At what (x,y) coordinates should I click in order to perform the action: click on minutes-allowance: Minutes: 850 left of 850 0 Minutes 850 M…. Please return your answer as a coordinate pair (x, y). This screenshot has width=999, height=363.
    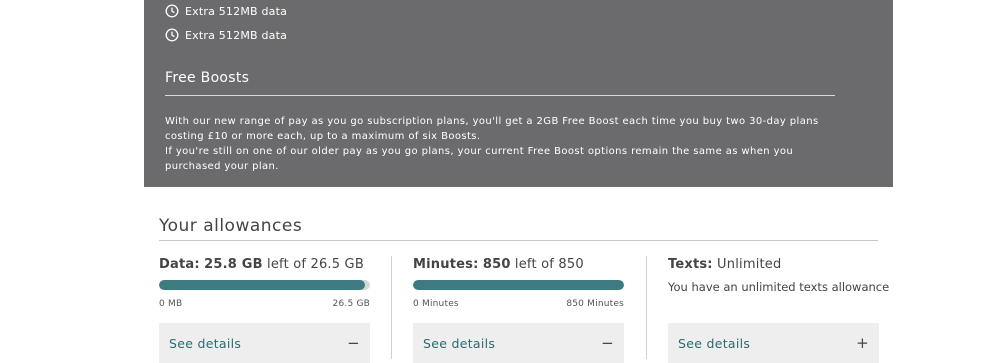
    Looking at the image, I should click on (518, 310).